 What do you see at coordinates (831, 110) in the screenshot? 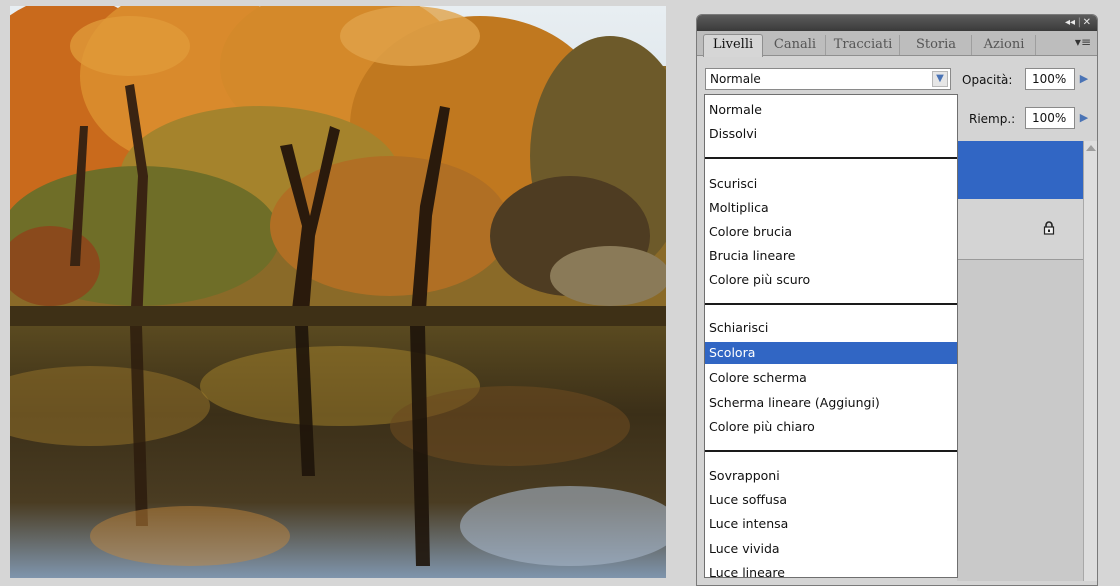
I see `blend-option-normale: Normale` at bounding box center [831, 110].